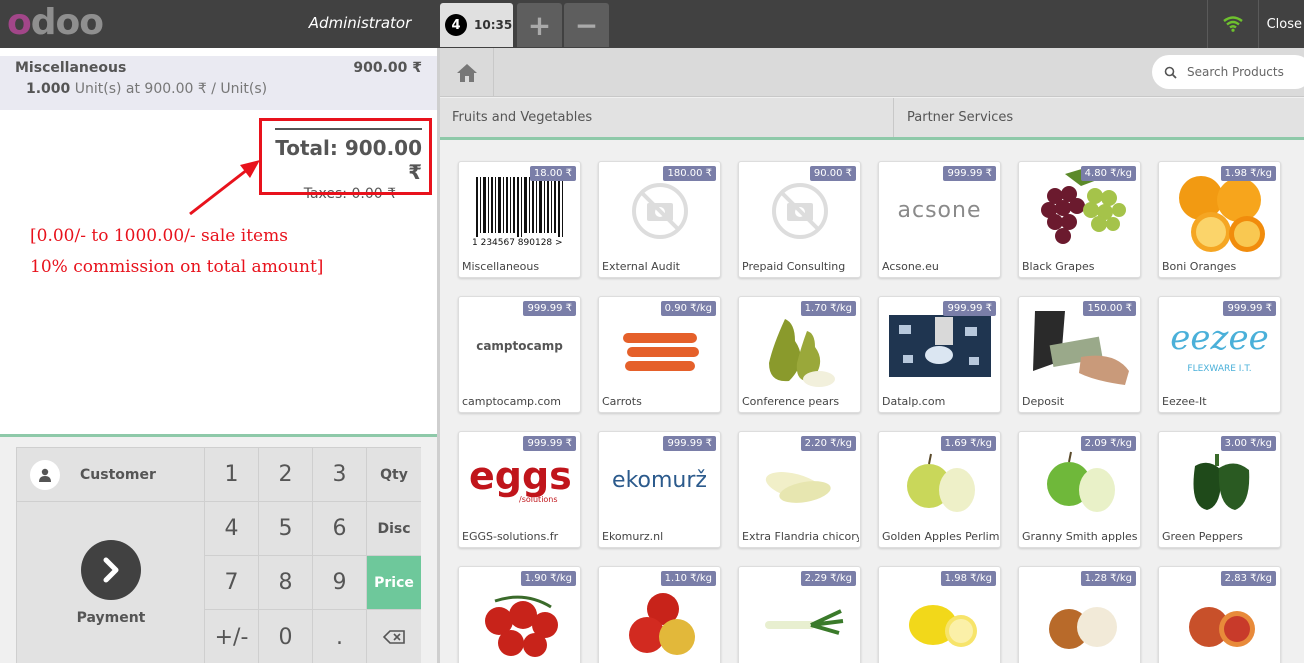  What do you see at coordinates (659, 480) in the screenshot?
I see `ekomurz-logo-text: ekomurž` at bounding box center [659, 480].